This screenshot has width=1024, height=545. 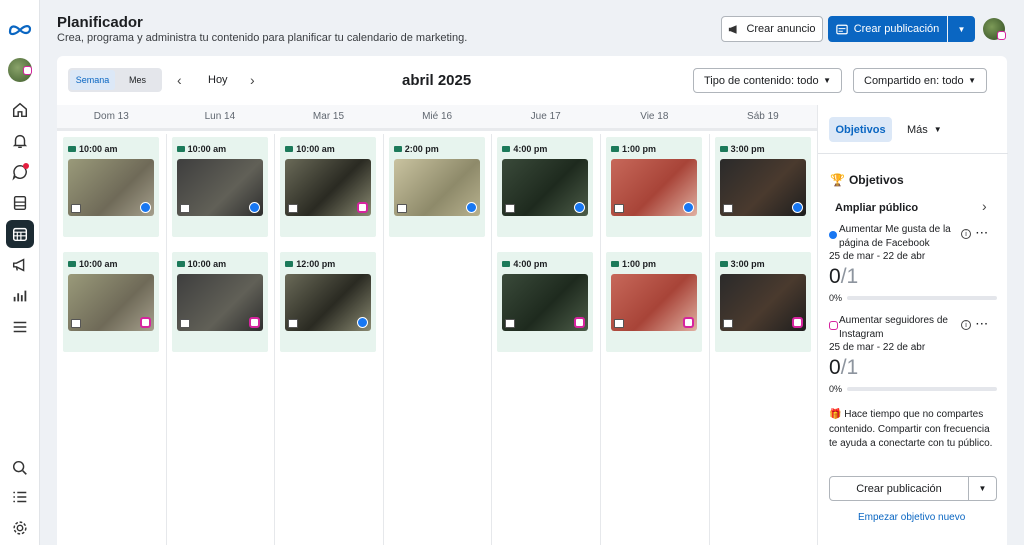 I want to click on profile-avatar, so click(x=994, y=29).